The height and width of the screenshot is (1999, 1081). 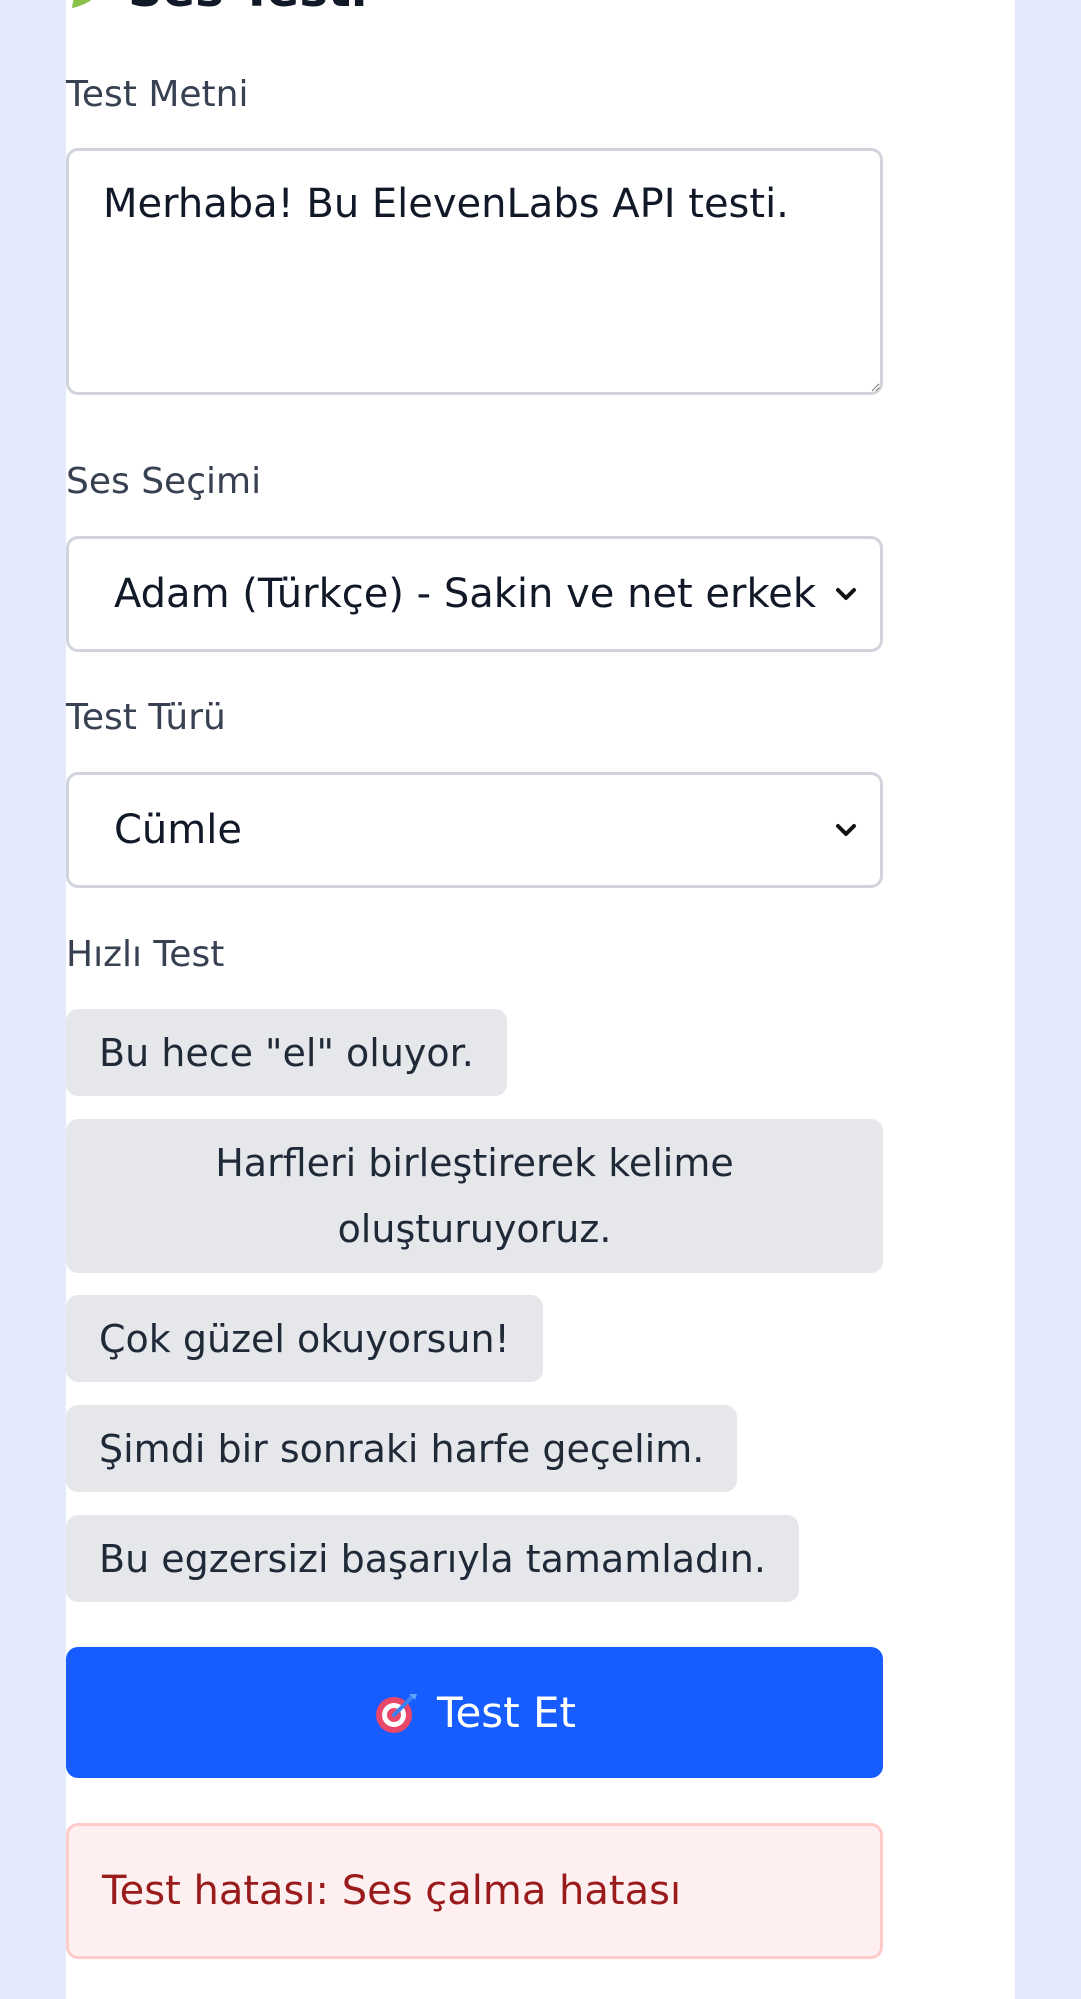 What do you see at coordinates (432, 1558) in the screenshot?
I see `quick-test-button: Bu egzersizi başarıyla tamamladın.` at bounding box center [432, 1558].